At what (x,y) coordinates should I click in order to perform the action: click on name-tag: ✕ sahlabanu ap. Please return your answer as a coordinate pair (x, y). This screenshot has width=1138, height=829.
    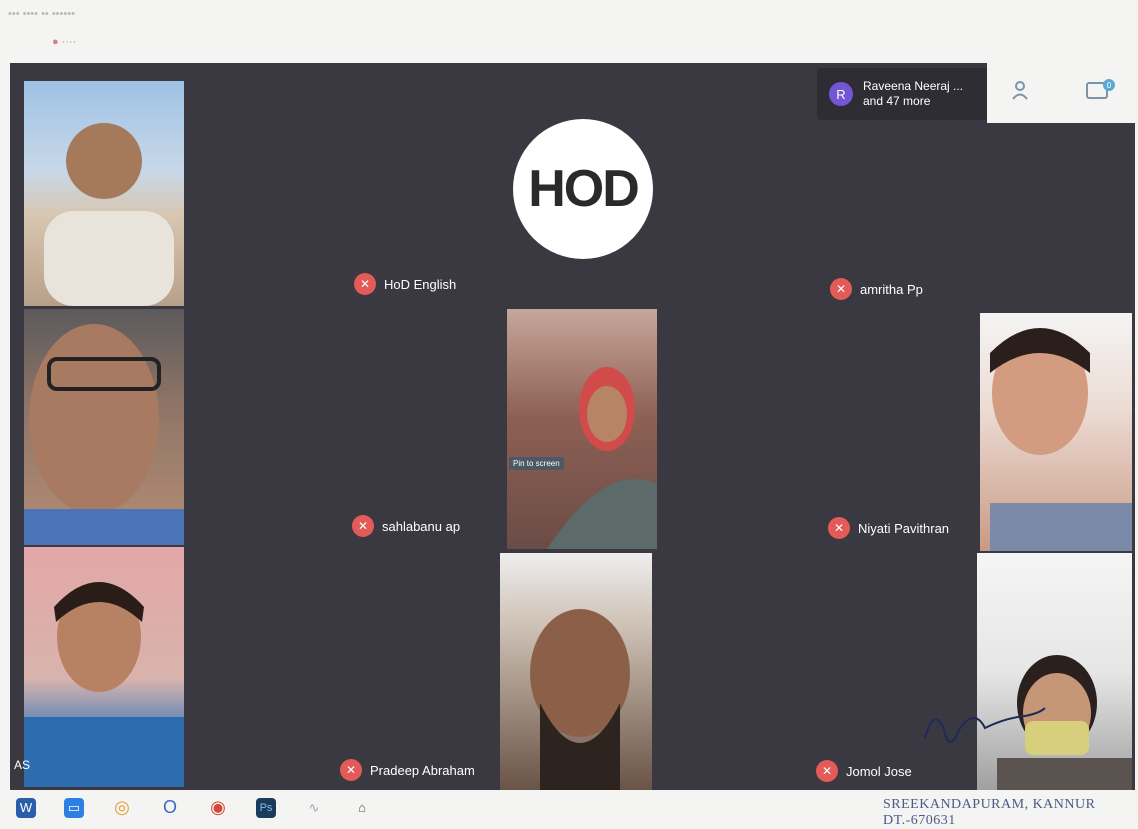
    Looking at the image, I should click on (406, 526).